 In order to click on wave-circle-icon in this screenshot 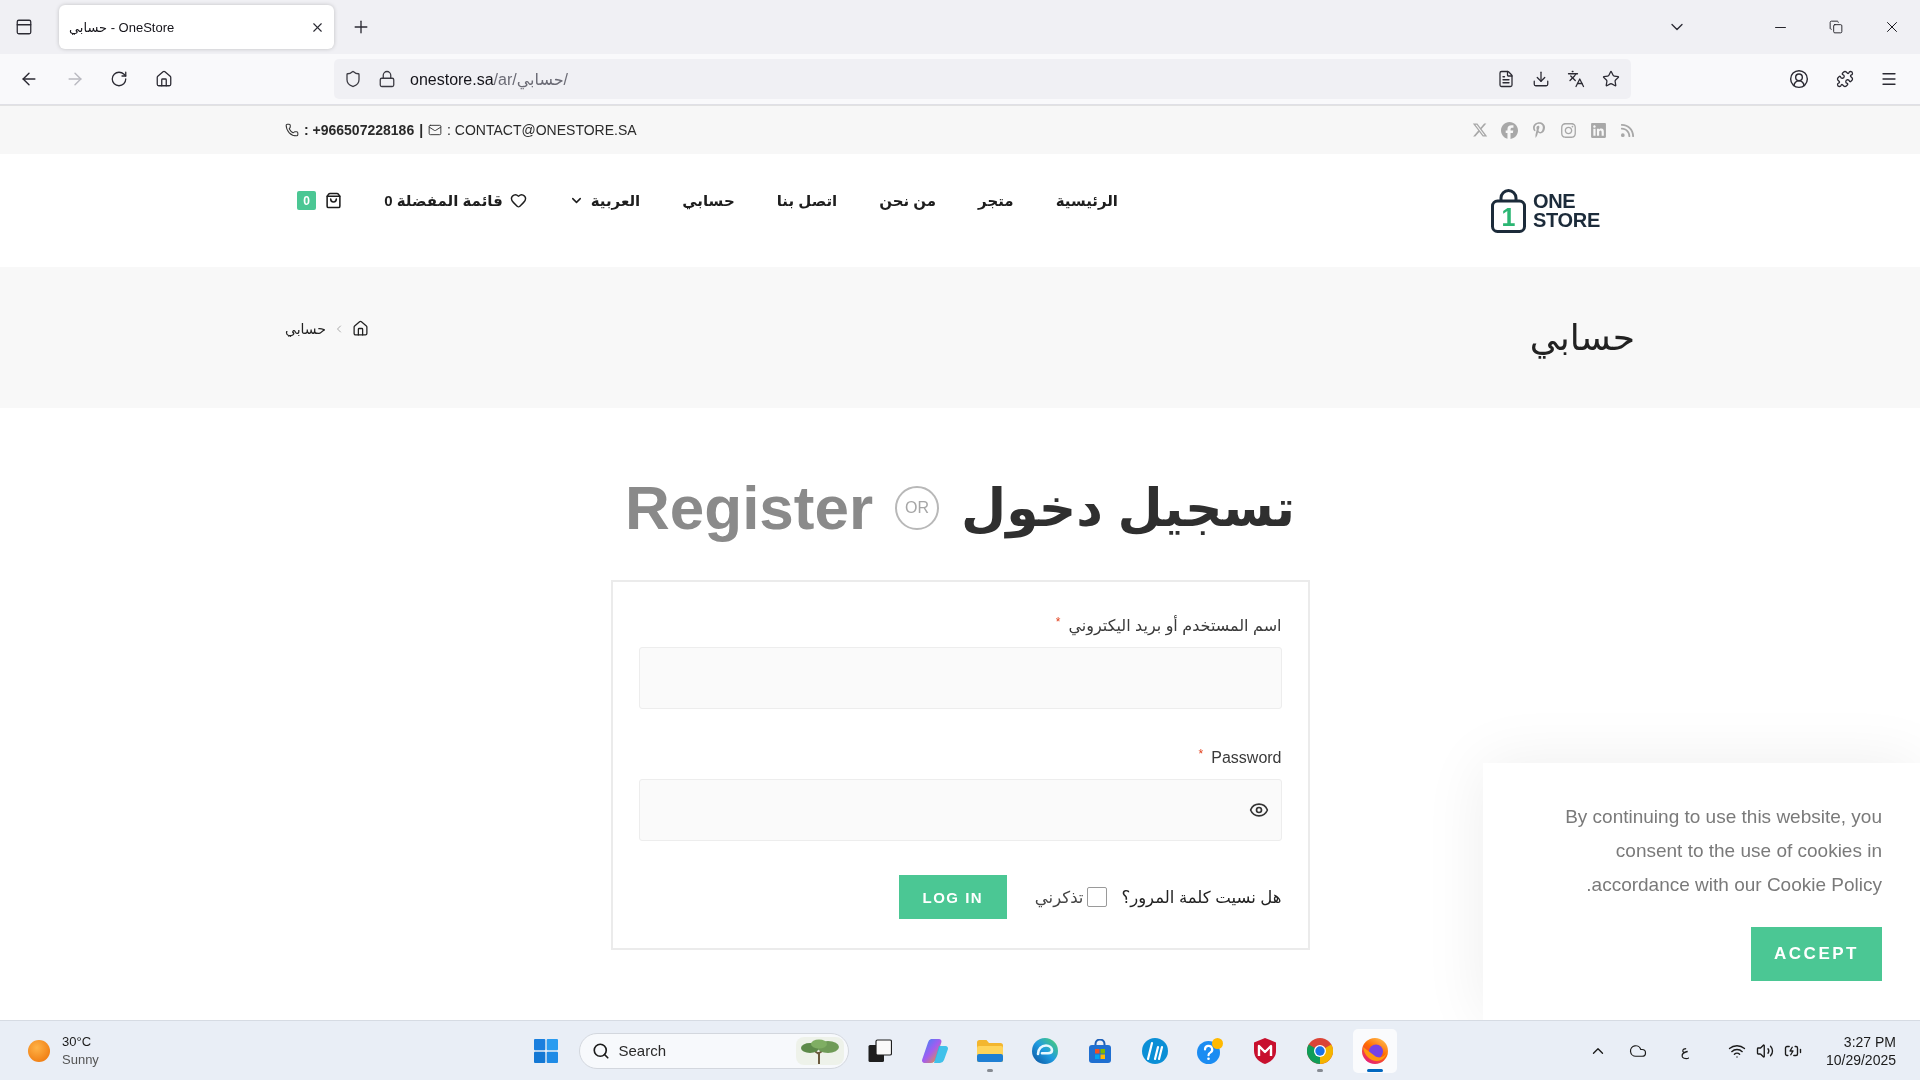, I will do `click(1044, 1050)`.